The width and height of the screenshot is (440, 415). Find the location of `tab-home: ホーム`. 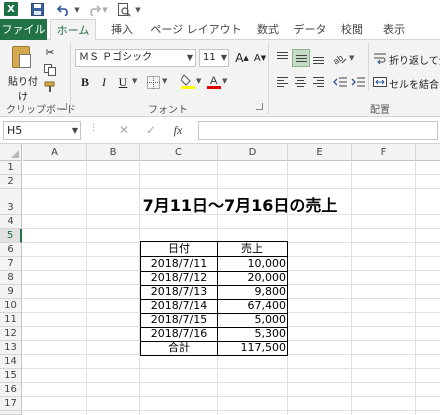

tab-home: ホーム is located at coordinates (73, 30).